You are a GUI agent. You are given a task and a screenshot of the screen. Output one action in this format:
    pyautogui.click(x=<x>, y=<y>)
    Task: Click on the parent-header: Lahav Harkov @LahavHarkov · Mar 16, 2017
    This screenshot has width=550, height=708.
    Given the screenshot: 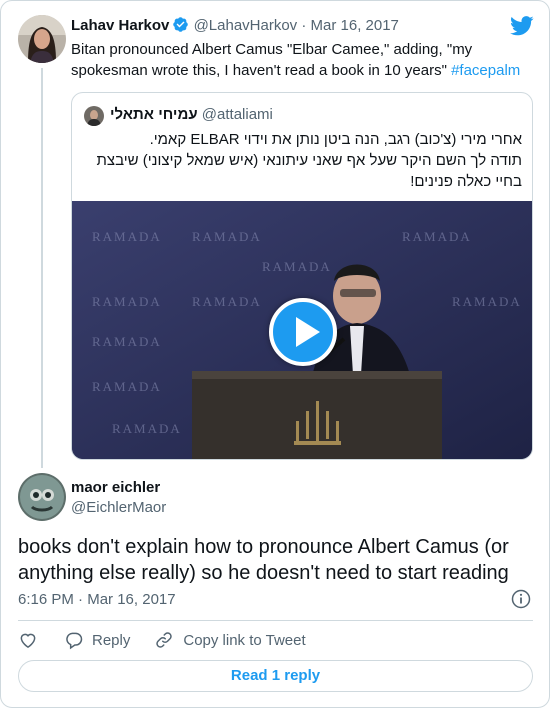 What is the action you would take?
    pyautogui.click(x=235, y=27)
    